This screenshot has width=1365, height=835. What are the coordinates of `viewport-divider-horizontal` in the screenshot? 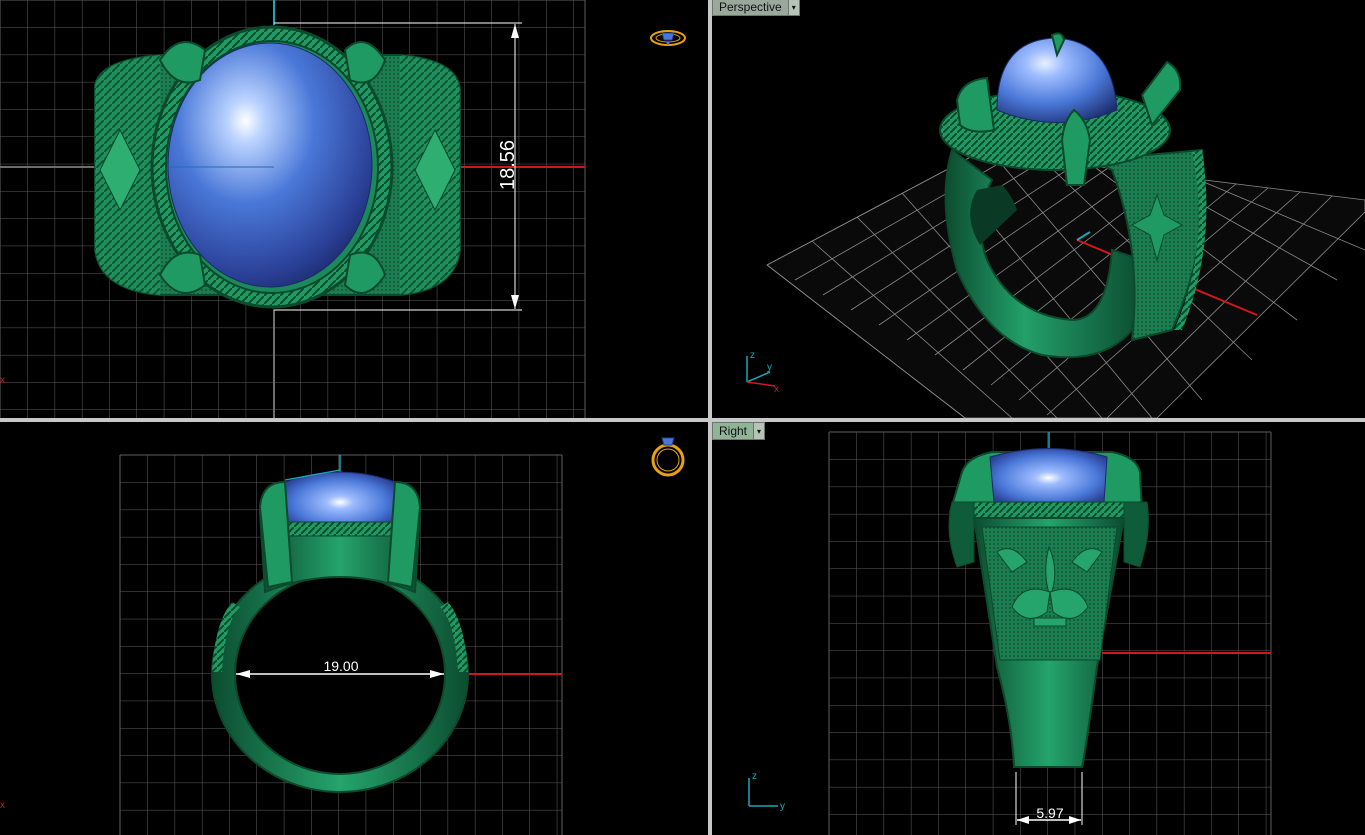 It's located at (682, 420).